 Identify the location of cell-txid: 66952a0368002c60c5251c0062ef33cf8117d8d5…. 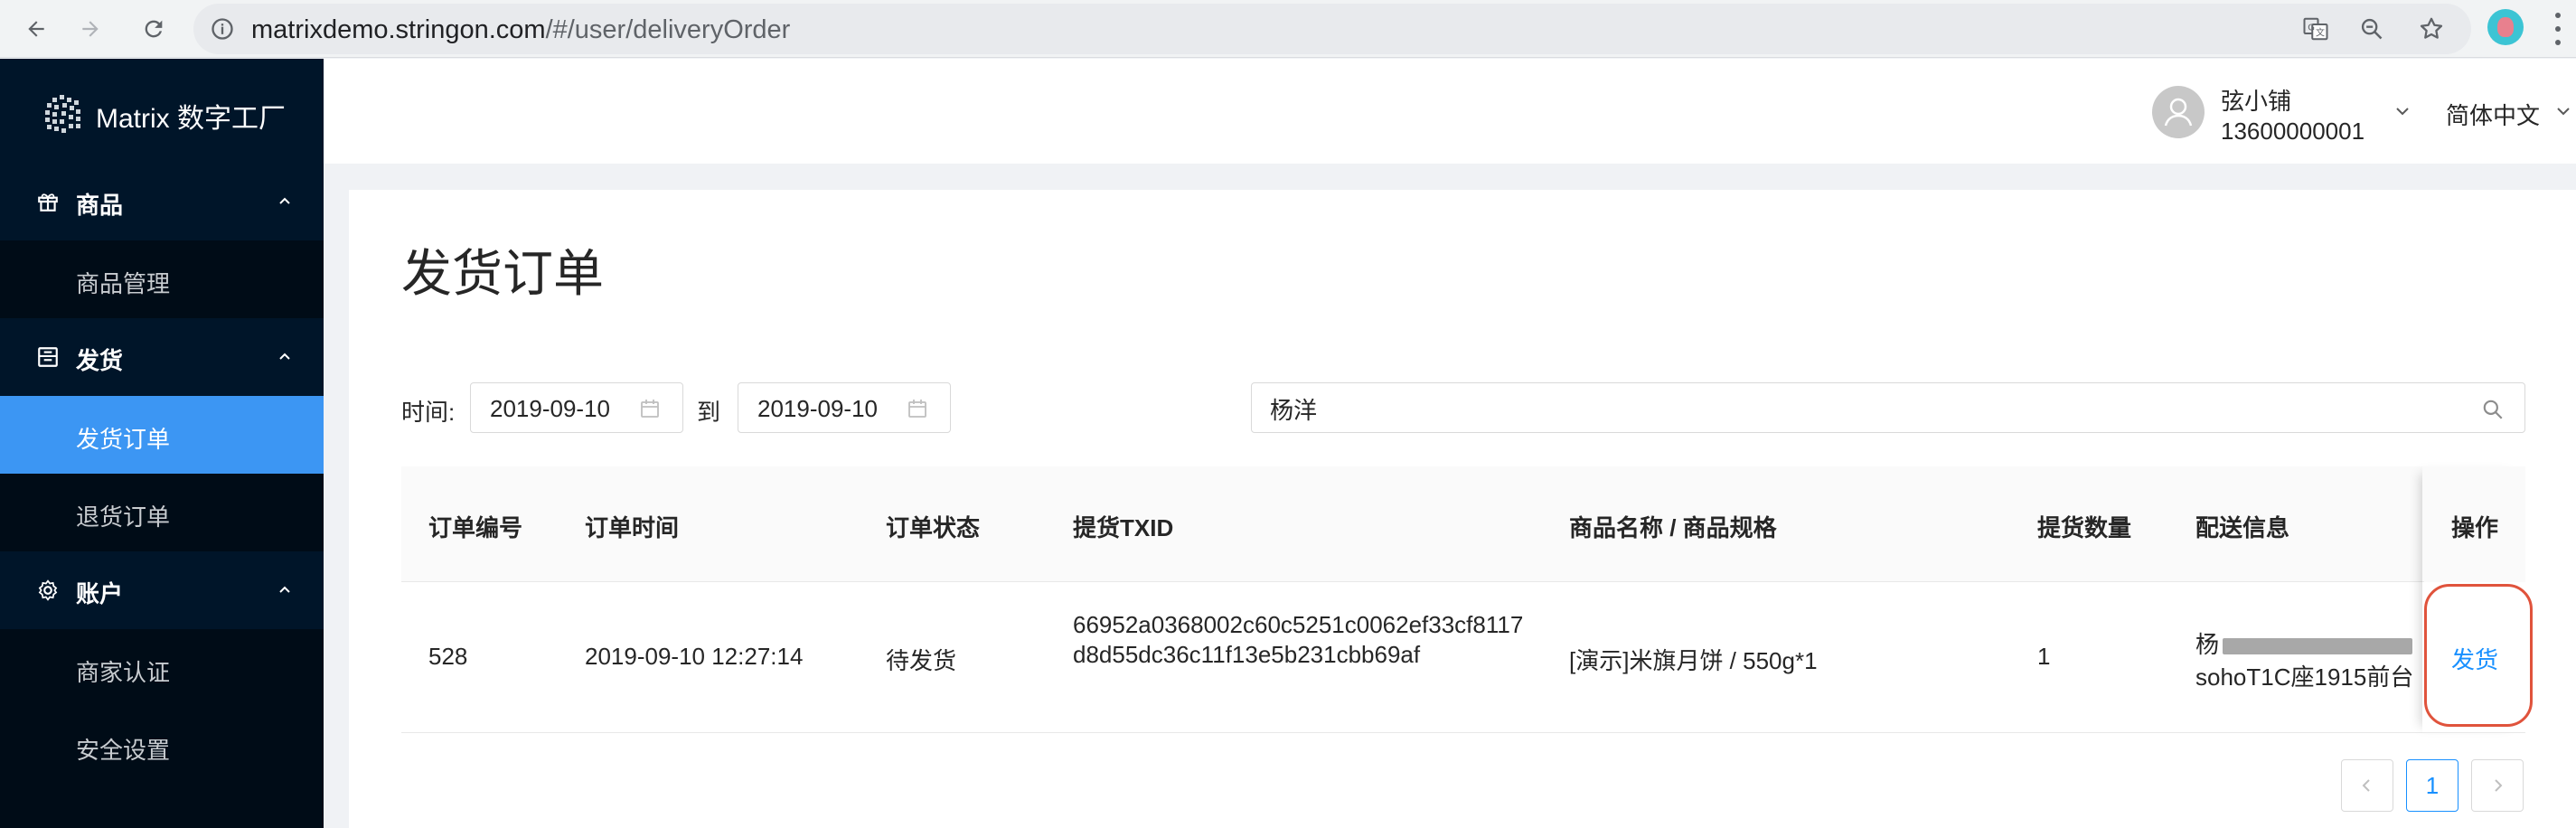
(1298, 639).